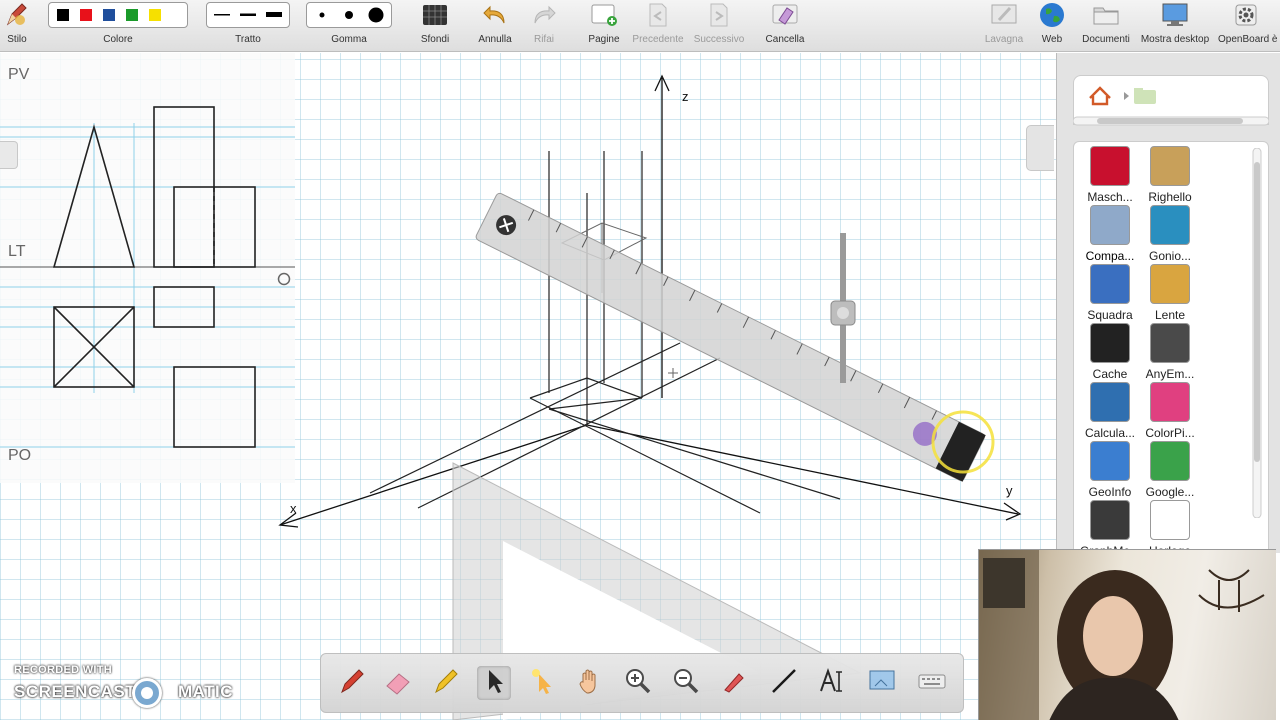  I want to click on show-desktop-group: Mostra desktop, so click(1175, 26).